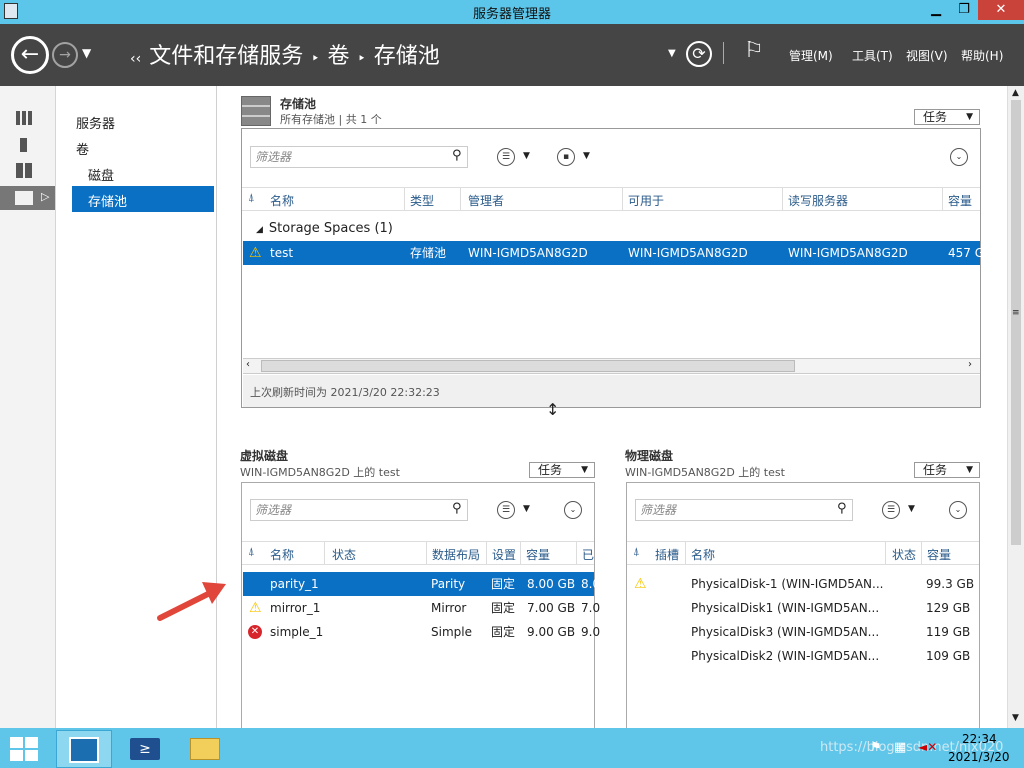 Image resolution: width=1024 pixels, height=768 pixels. What do you see at coordinates (338, 56) in the screenshot?
I see `breadcrumb-volumes: 卷` at bounding box center [338, 56].